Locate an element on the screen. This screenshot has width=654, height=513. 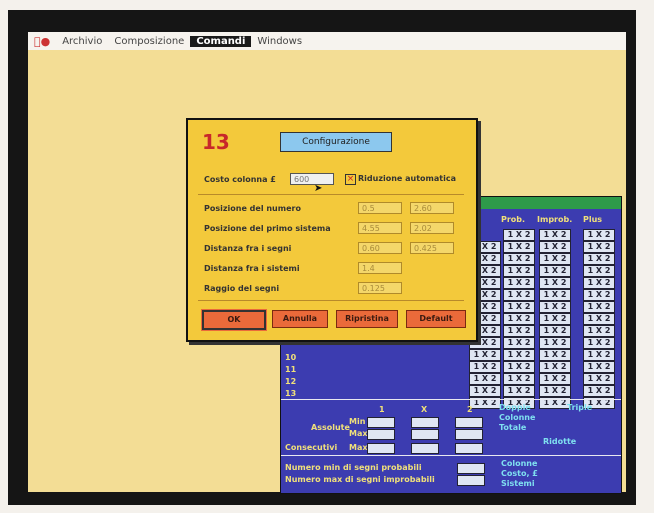
field-input: 4.55 is located at coordinates (380, 228).